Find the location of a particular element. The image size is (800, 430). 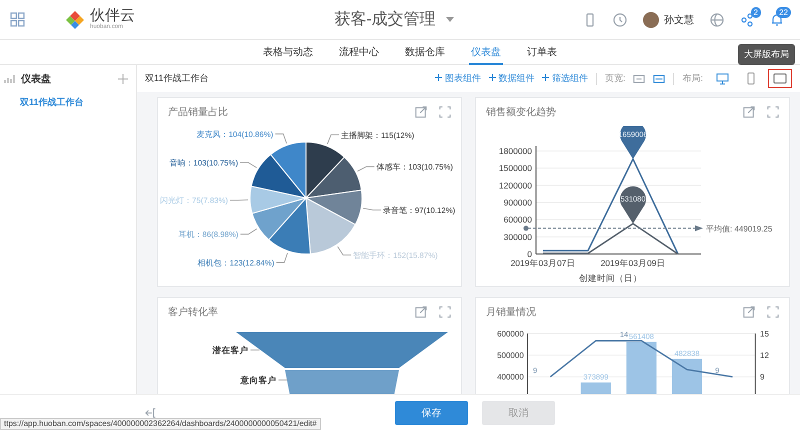

card-title: 客户转化率 is located at coordinates (193, 312).